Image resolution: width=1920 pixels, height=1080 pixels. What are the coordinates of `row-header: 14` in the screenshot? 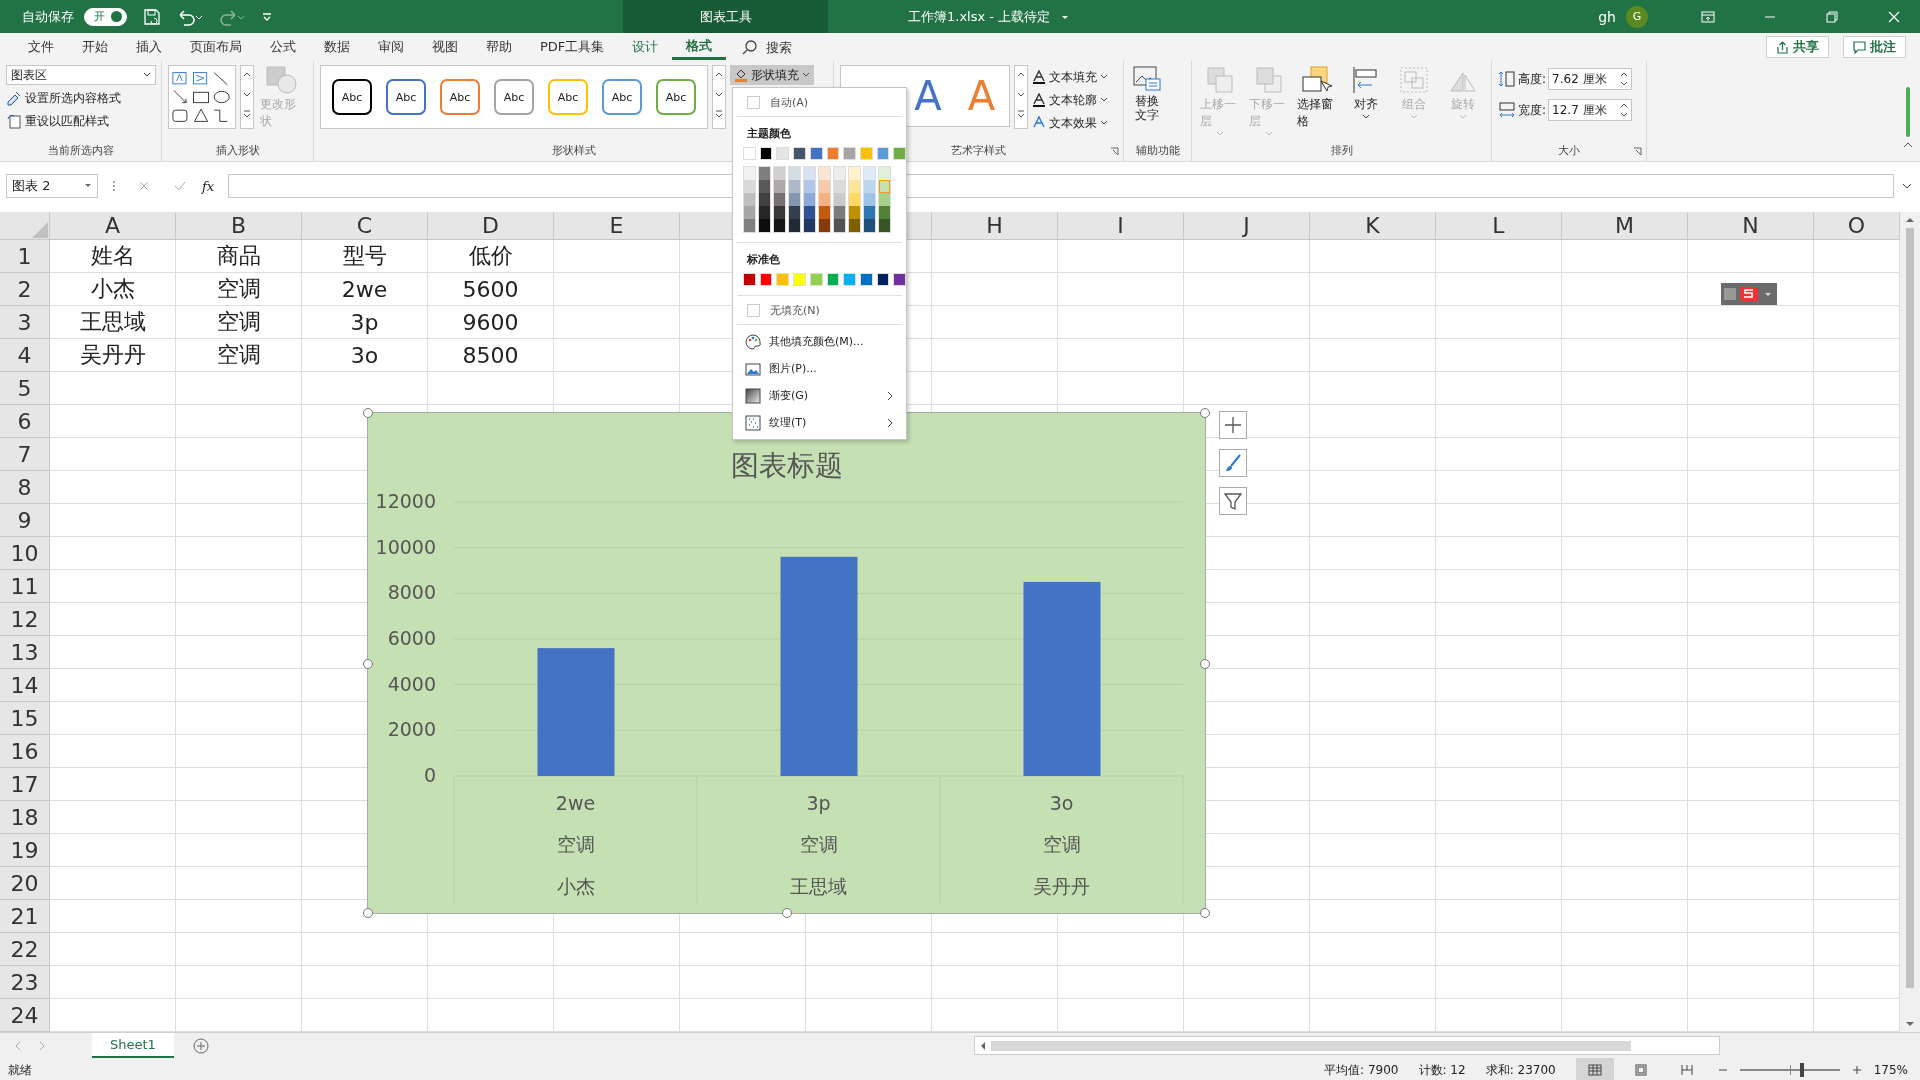 It's located at (25, 685).